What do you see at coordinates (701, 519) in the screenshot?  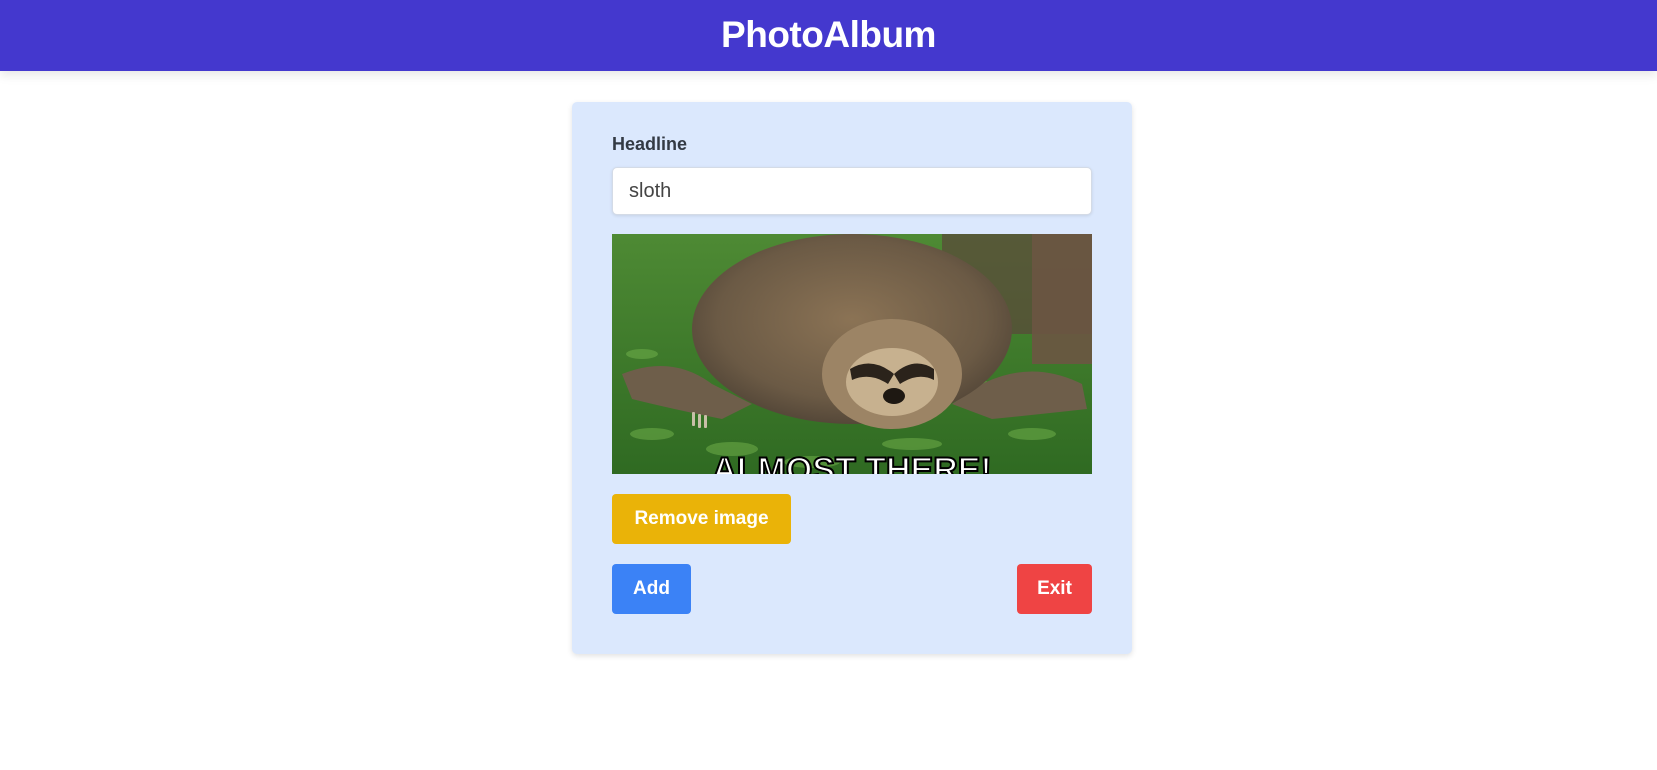 I see `remove-image-button: Remove image` at bounding box center [701, 519].